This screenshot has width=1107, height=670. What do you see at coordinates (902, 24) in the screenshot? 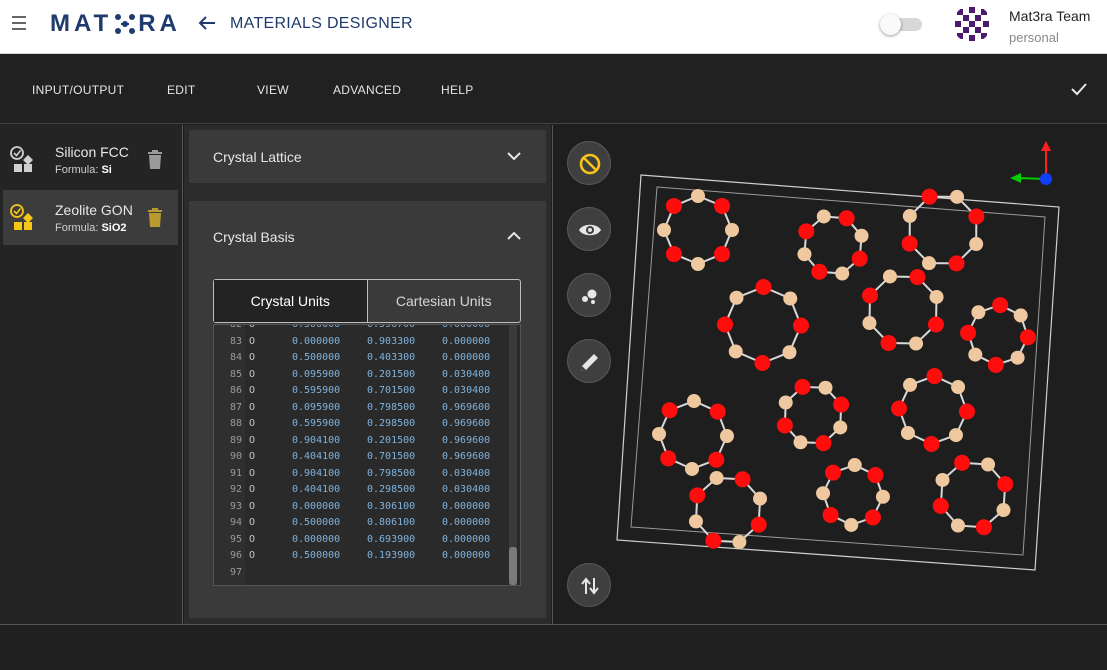
I see `theme-toggle` at bounding box center [902, 24].